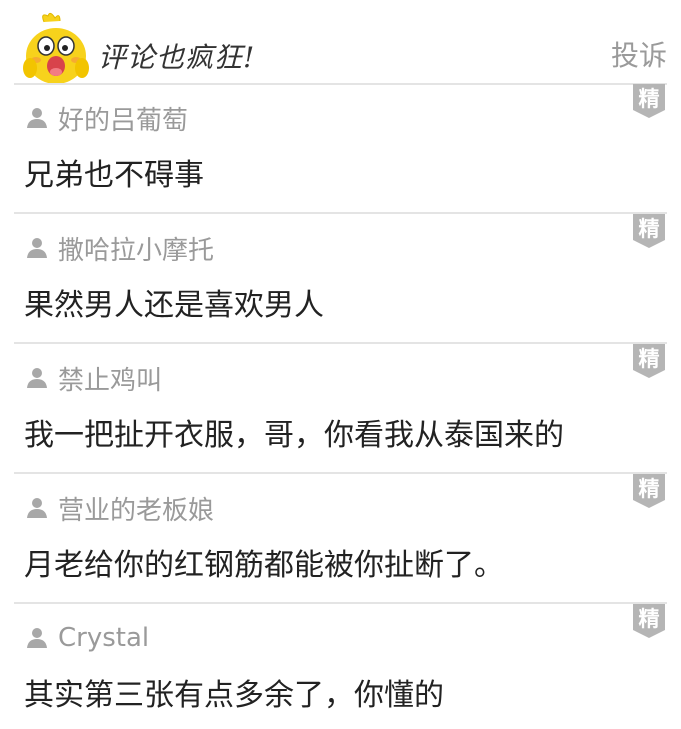  What do you see at coordinates (136, 248) in the screenshot?
I see `username: 撒哈拉小摩托` at bounding box center [136, 248].